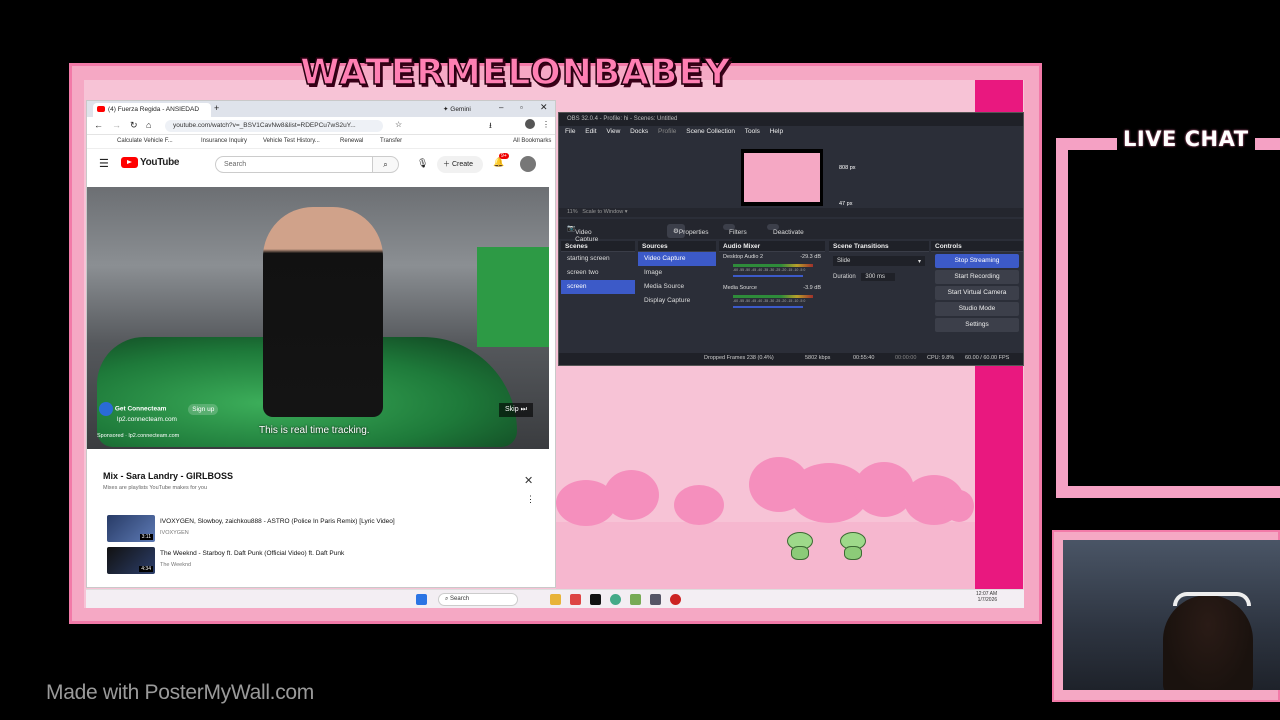 This screenshot has width=1280, height=720. I want to click on cpu-usage: CPU: 9.8%, so click(941, 358).